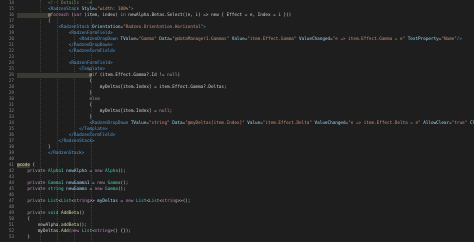  I want to click on code-token: newAlpha, so click(75, 171).